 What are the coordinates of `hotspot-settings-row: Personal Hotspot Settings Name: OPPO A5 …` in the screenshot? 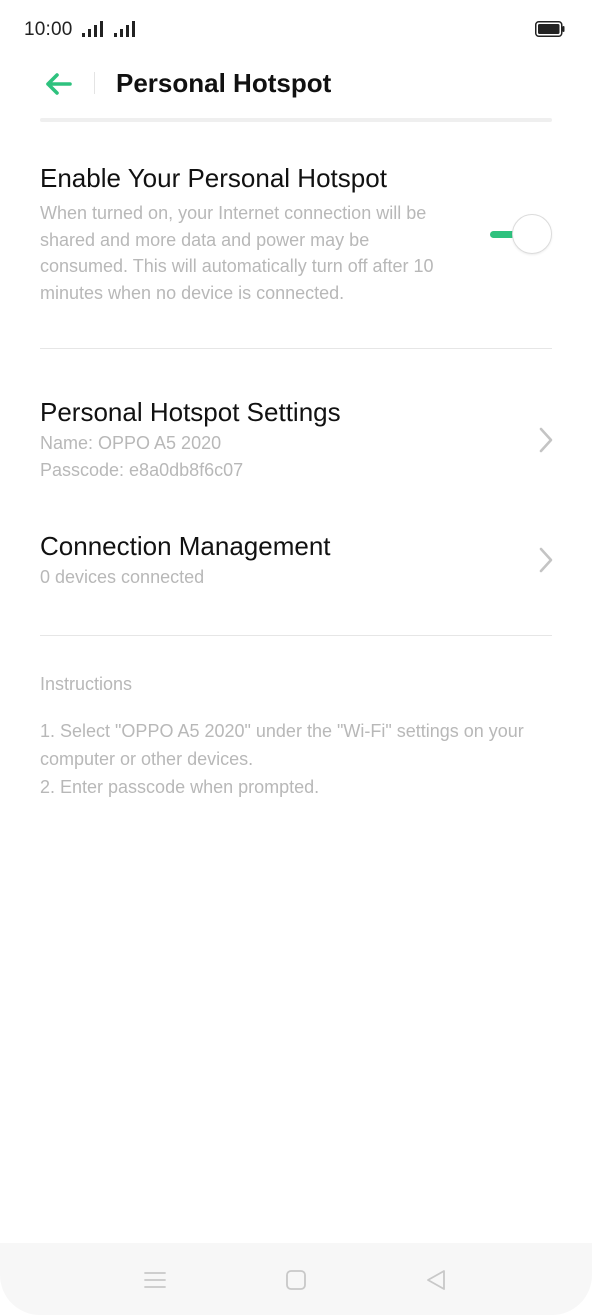 It's located at (296, 444).